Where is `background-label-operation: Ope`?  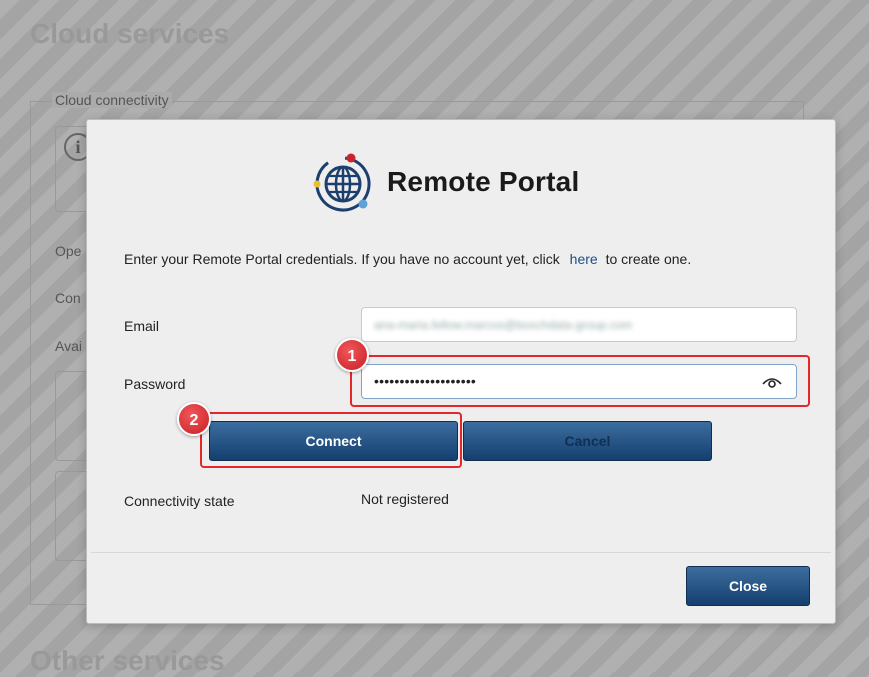 background-label-operation: Ope is located at coordinates (68, 251).